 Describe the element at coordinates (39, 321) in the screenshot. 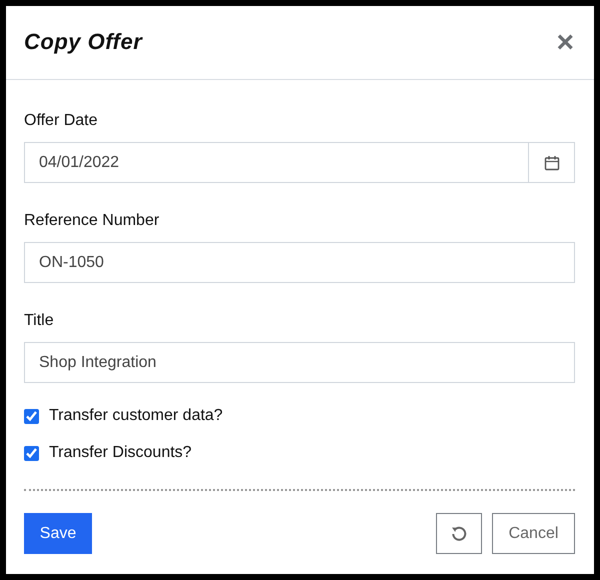

I see `field-label: Title` at that location.